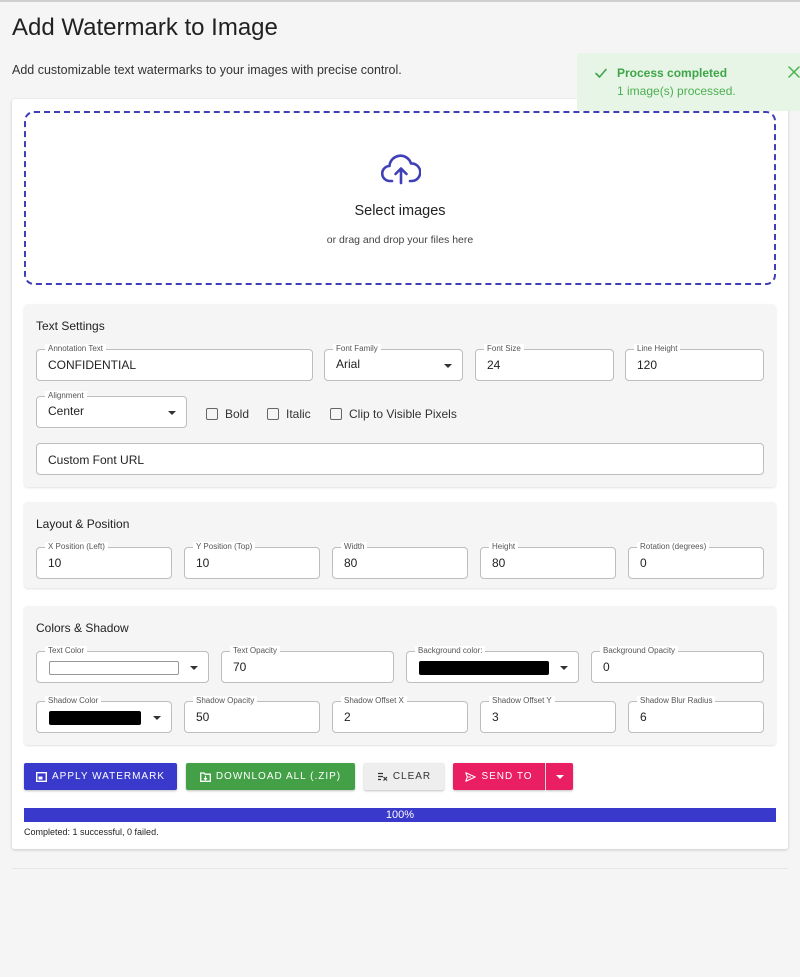 The height and width of the screenshot is (977, 800). Describe the element at coordinates (412, 776) in the screenshot. I see `clear-label: CLEAR` at that location.